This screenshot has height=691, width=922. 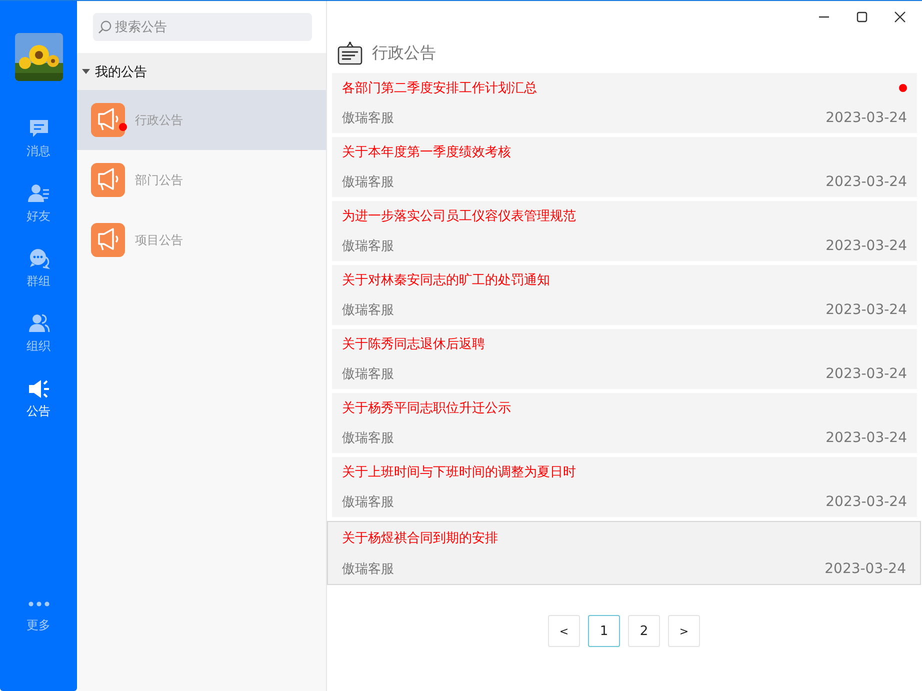 What do you see at coordinates (38, 151) in the screenshot?
I see `nav-item: 消息` at bounding box center [38, 151].